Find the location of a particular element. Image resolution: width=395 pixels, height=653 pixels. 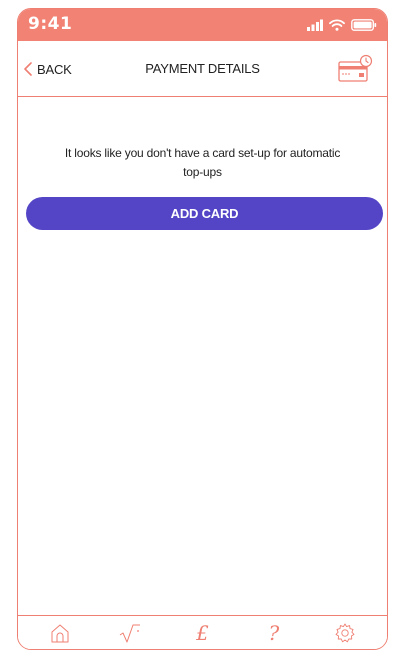

battery-icon is located at coordinates (364, 25).